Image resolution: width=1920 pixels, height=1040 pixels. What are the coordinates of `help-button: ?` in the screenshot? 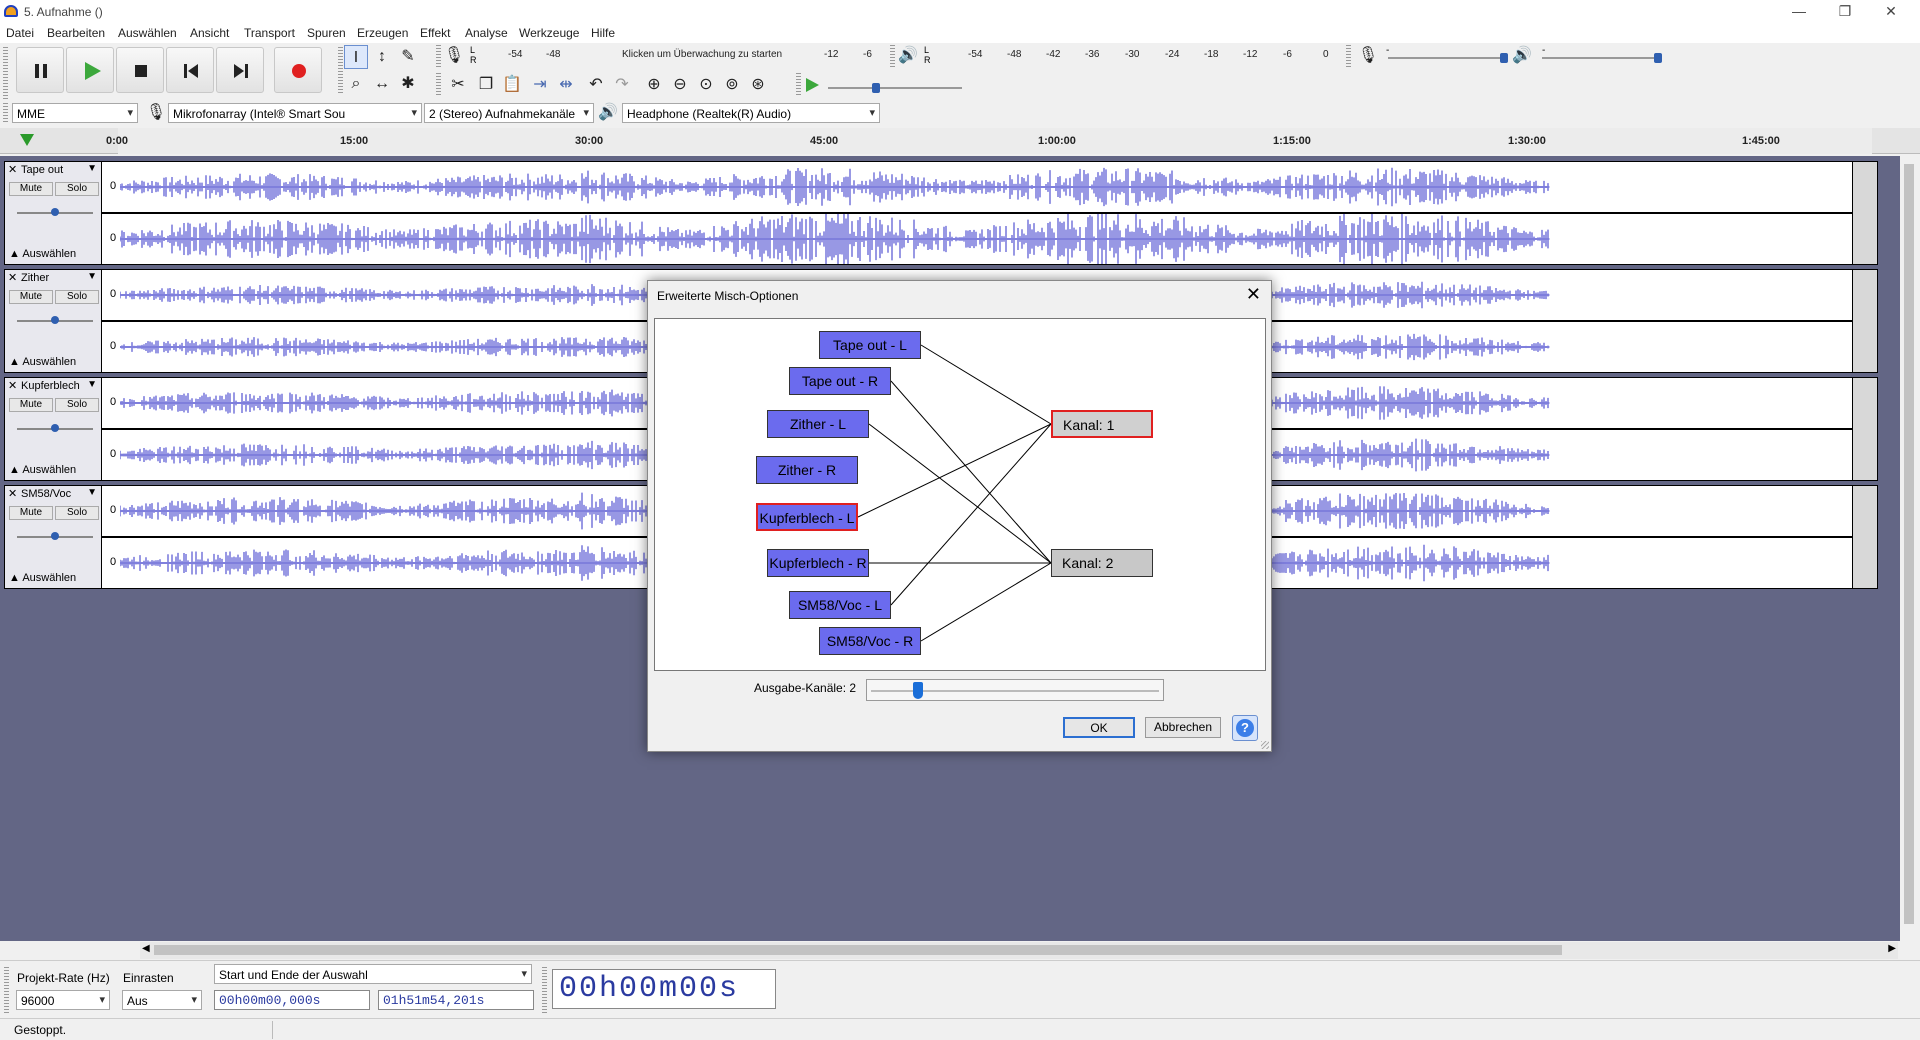 It's located at (1245, 728).